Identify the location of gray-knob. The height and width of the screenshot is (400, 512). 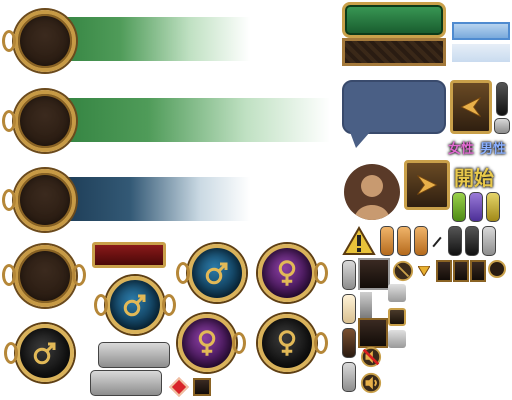
(502, 126).